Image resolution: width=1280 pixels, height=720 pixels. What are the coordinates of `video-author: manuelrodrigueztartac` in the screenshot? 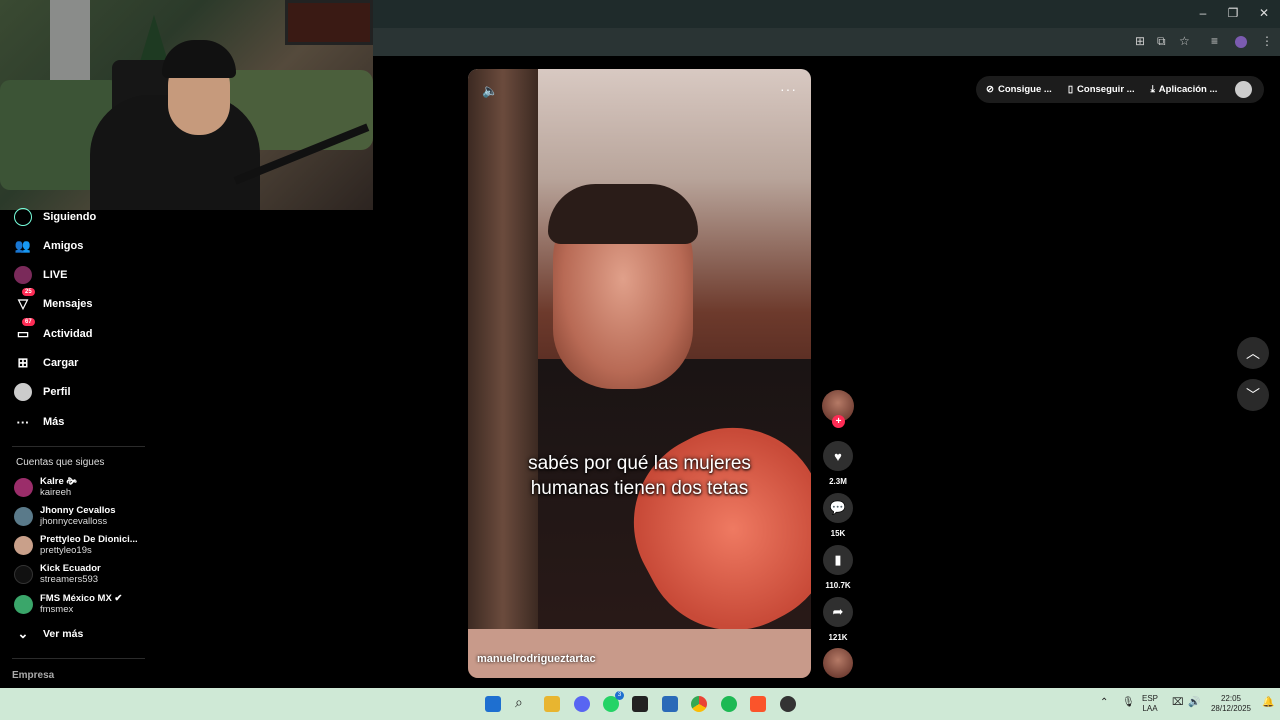 It's located at (536, 659).